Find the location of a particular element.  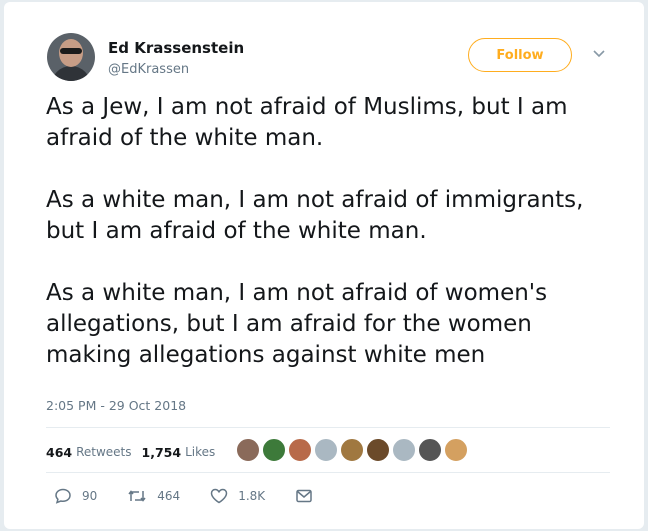

retweet-count: 464 is located at coordinates (169, 496).